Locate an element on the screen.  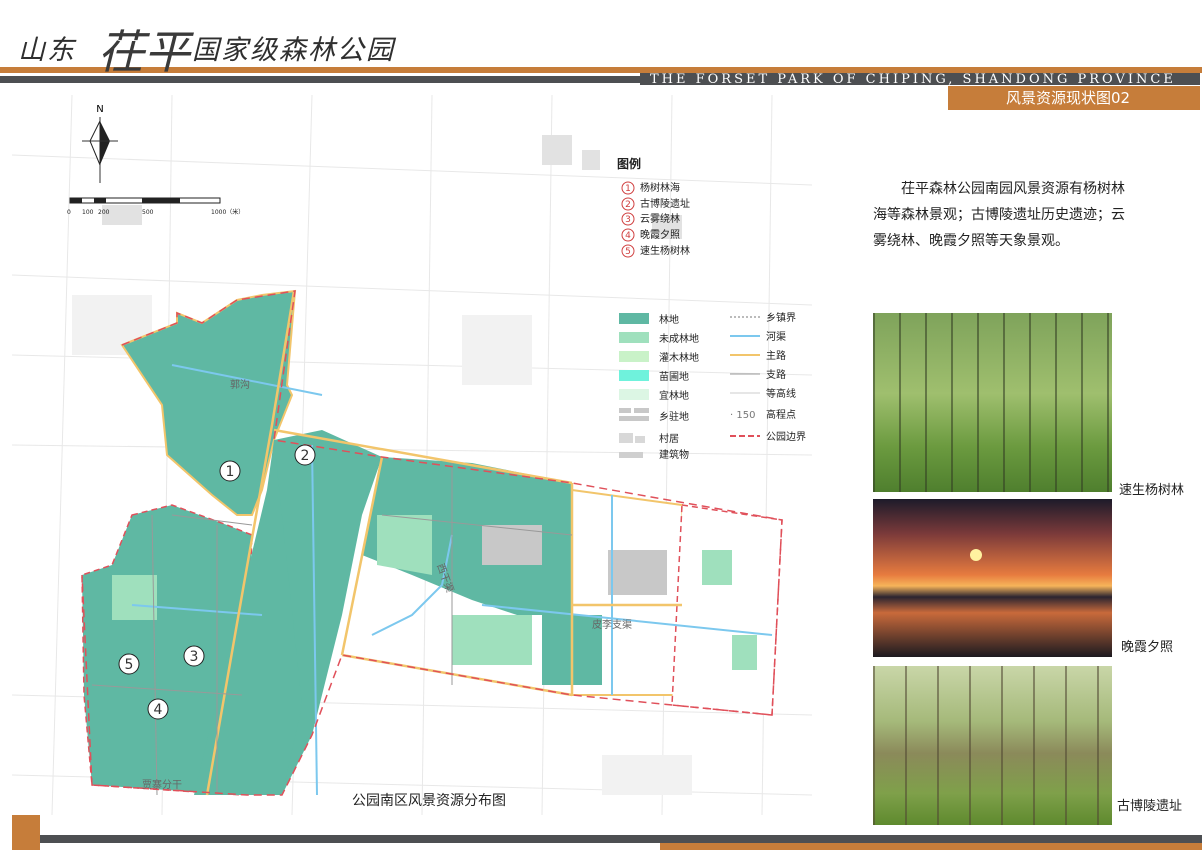
legend-site-1: 1 杨树林海 is located at coordinates (650, 188).